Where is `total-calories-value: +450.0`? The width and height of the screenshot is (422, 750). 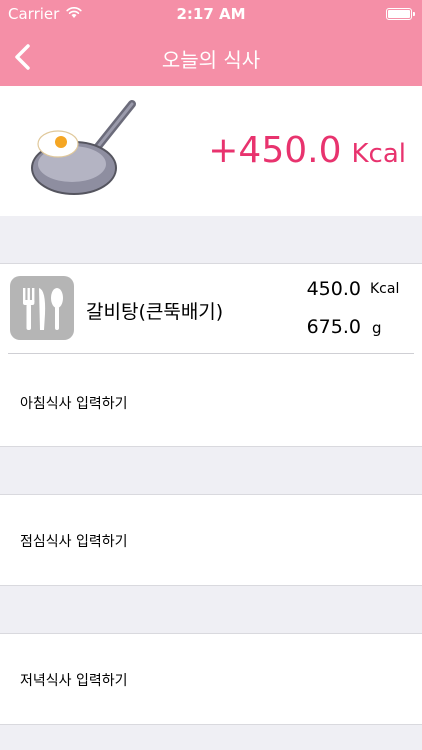 total-calories-value: +450.0 is located at coordinates (275, 150).